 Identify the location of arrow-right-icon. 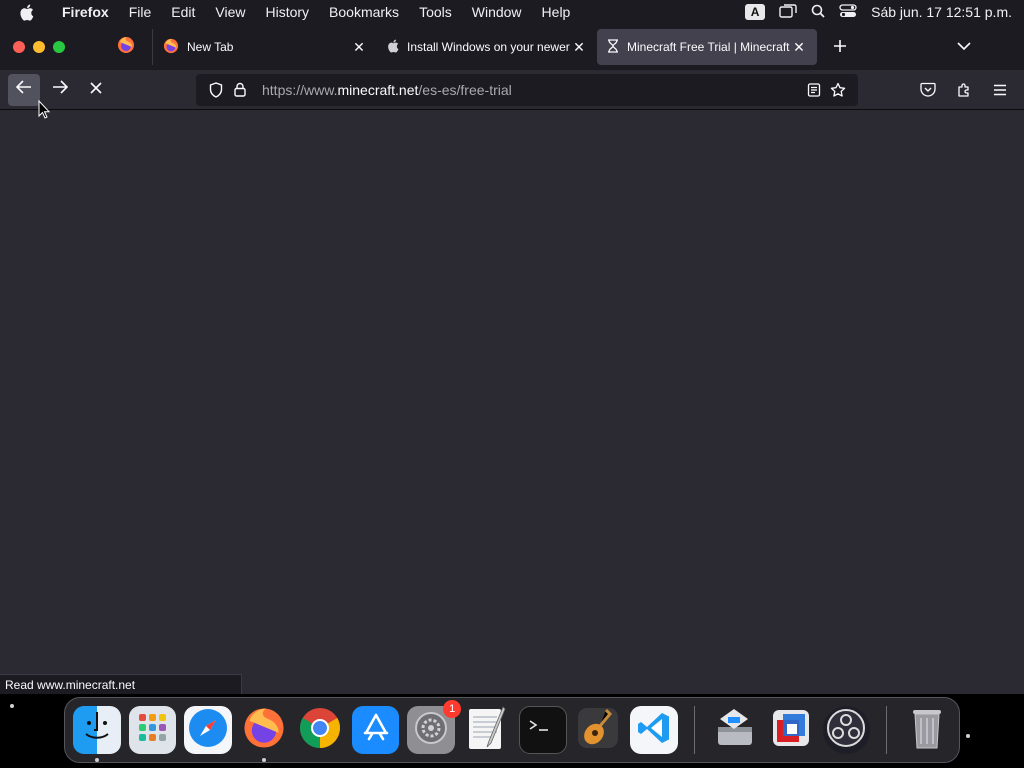
(60, 89).